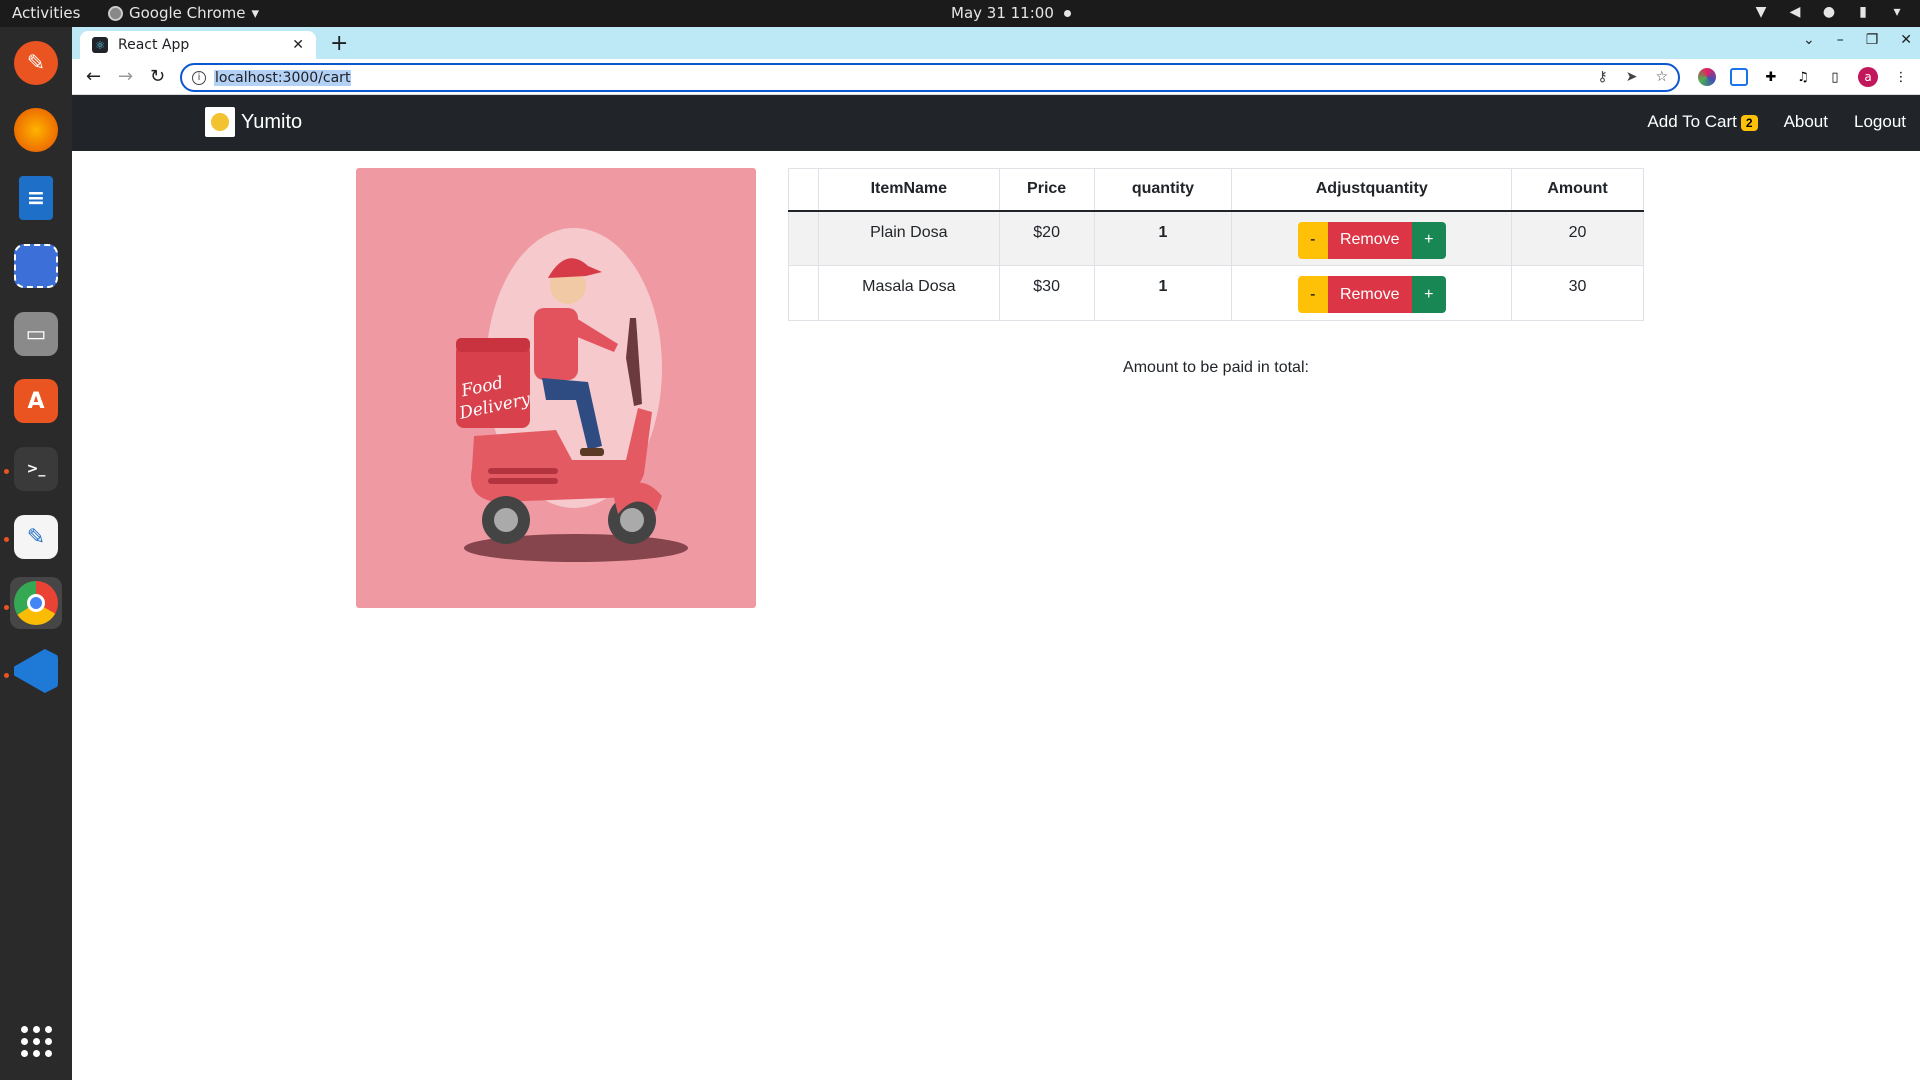  I want to click on battery-icon: ▮, so click(1863, 12).